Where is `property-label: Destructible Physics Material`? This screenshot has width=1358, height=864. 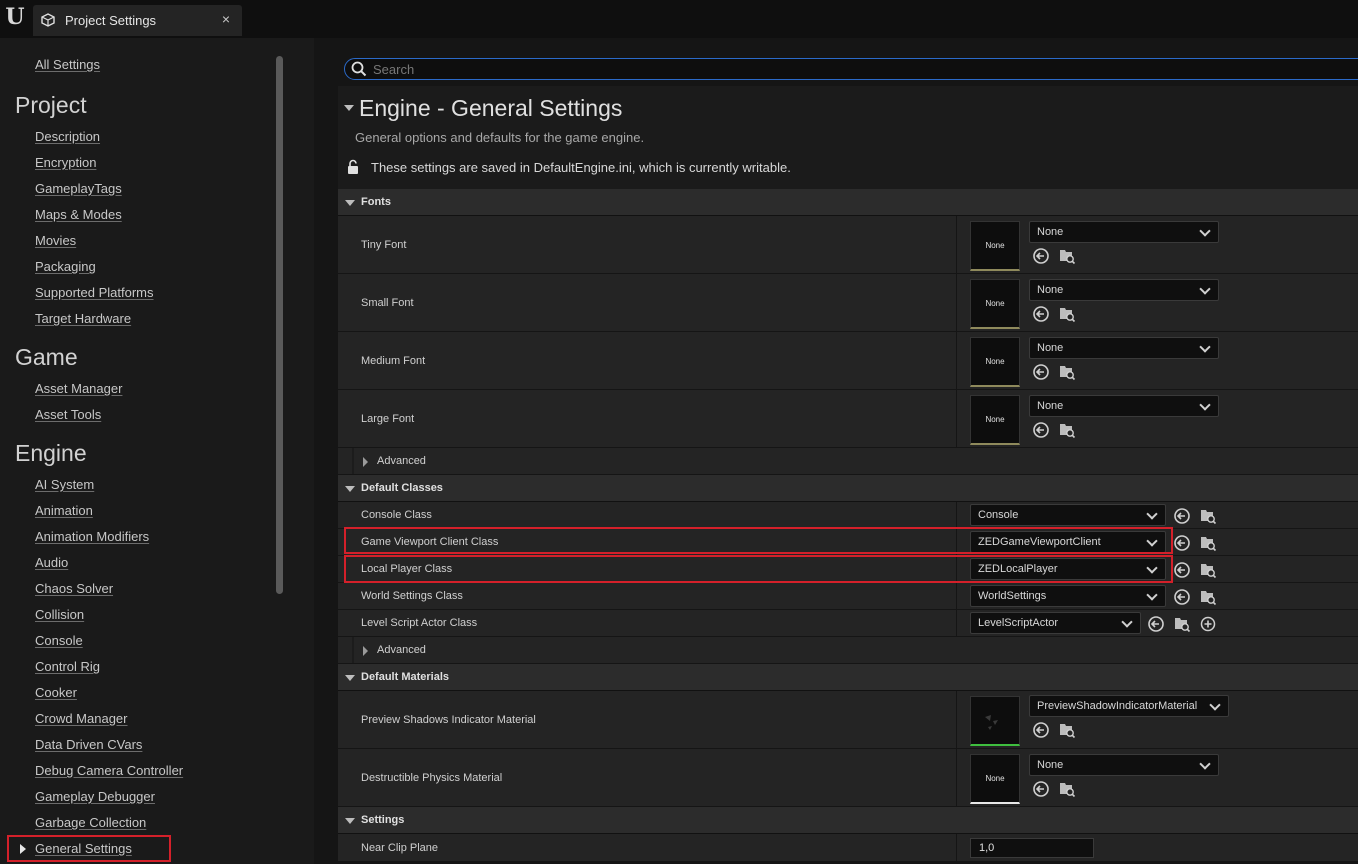
property-label: Destructible Physics Material is located at coordinates (432, 778).